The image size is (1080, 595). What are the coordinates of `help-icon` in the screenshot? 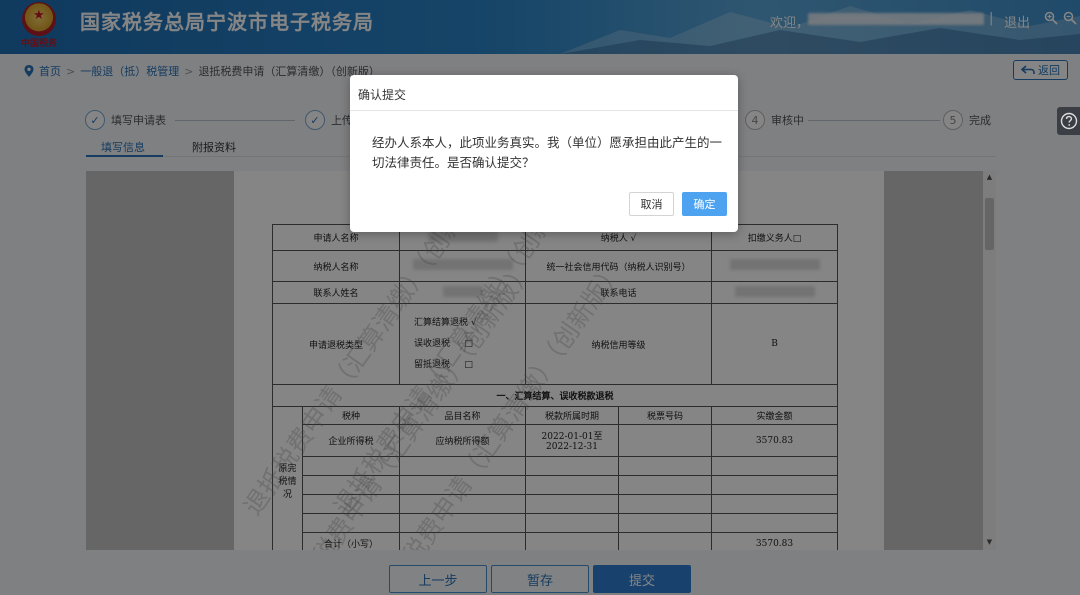 It's located at (1068, 121).